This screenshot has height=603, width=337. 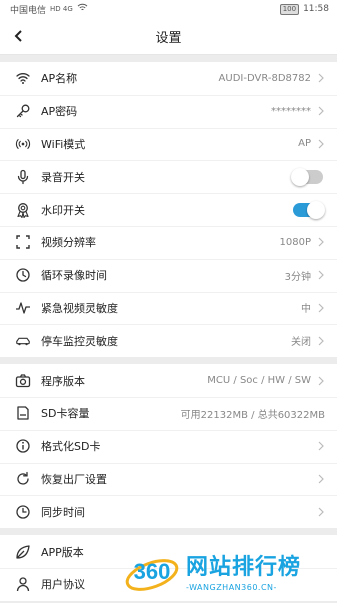 I want to click on setting-value: 1080P, so click(x=295, y=242).